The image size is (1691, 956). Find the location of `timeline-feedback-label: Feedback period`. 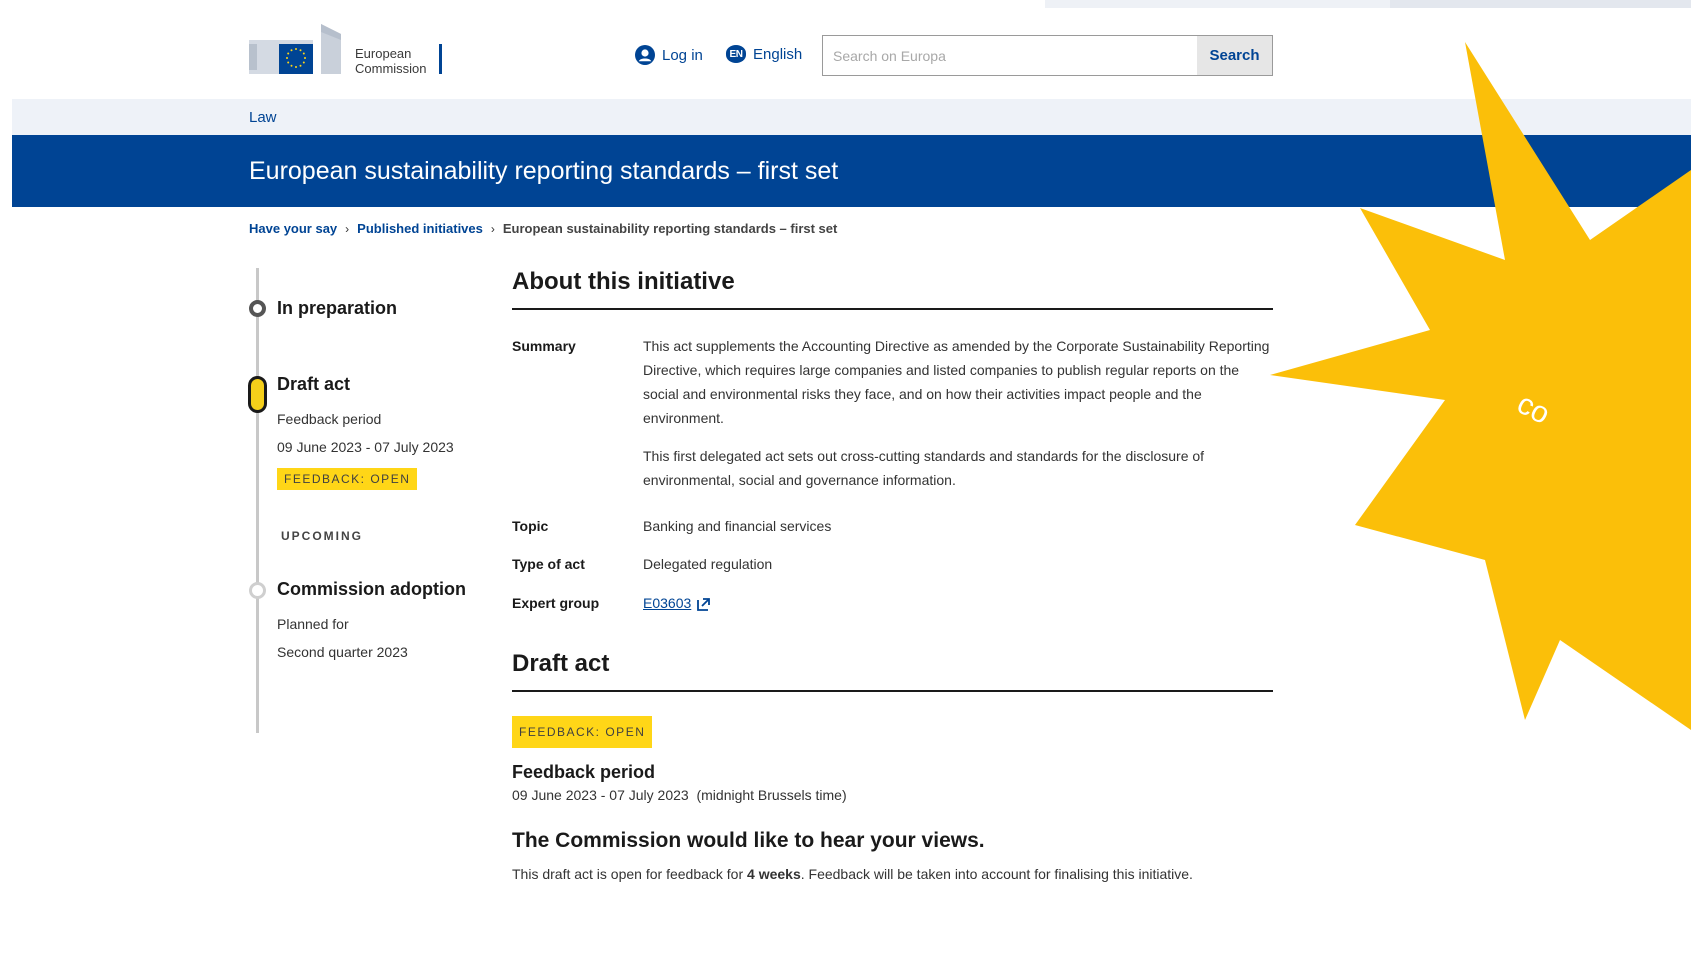

timeline-feedback-label: Feedback period is located at coordinates (329, 419).